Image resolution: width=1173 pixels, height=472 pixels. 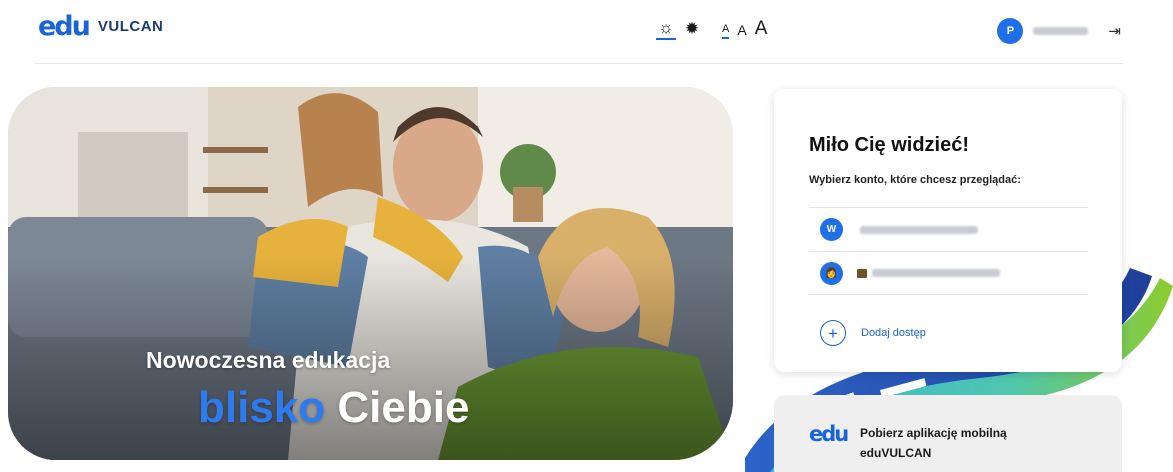 I want to click on top-bar: edu VULCAN ☼ ✹ A A A P ⇥, so click(x=578, y=32).